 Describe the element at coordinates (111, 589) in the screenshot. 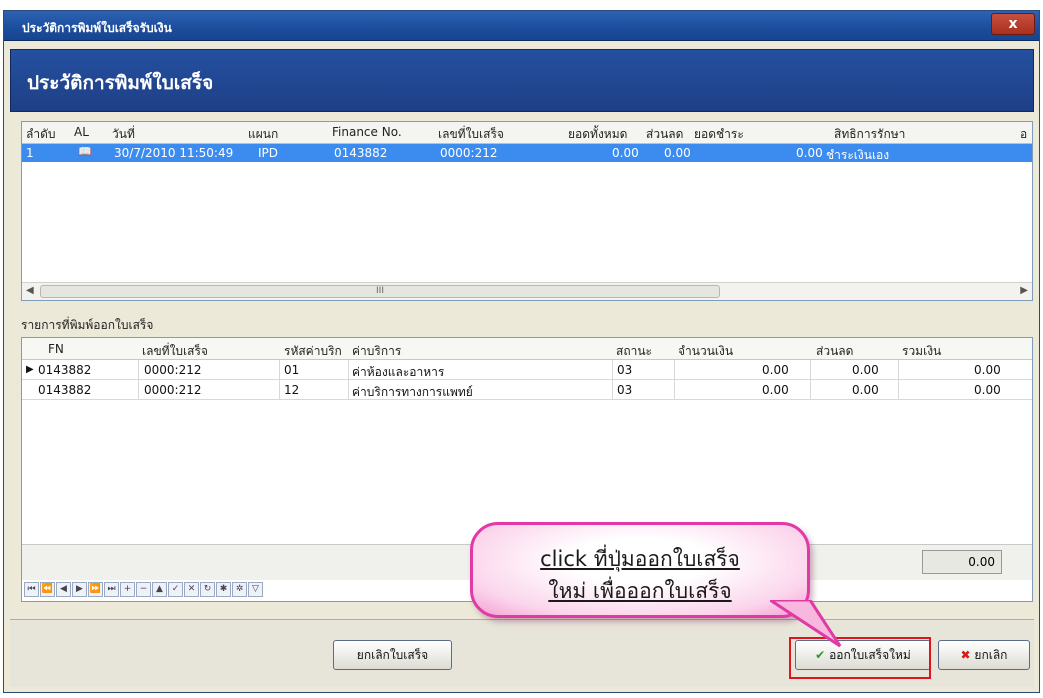

I see `last-record-icon: ⏭` at that location.